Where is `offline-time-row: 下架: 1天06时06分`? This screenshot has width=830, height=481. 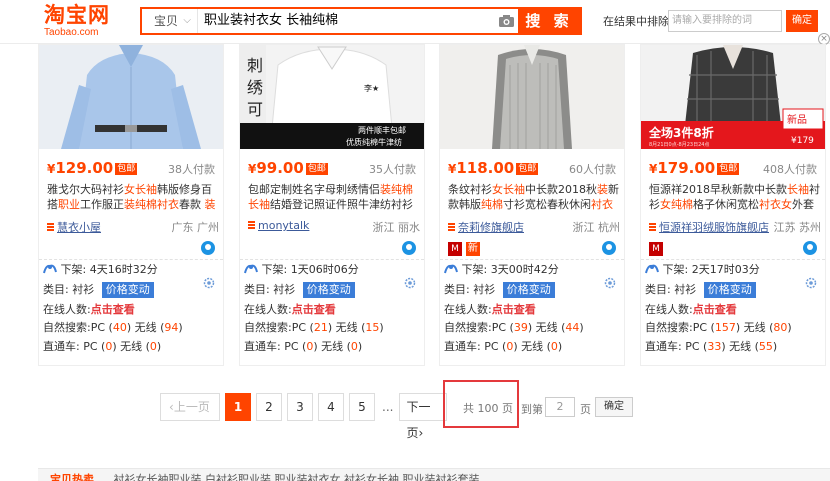 offline-time-row: 下架: 1天06时06分 is located at coordinates (301, 270).